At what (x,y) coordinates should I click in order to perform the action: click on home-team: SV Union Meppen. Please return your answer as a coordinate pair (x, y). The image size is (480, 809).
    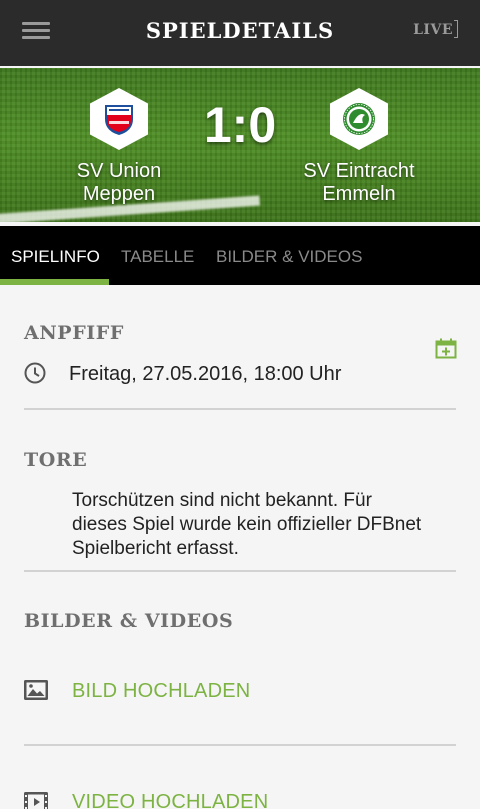
    Looking at the image, I should click on (119, 147).